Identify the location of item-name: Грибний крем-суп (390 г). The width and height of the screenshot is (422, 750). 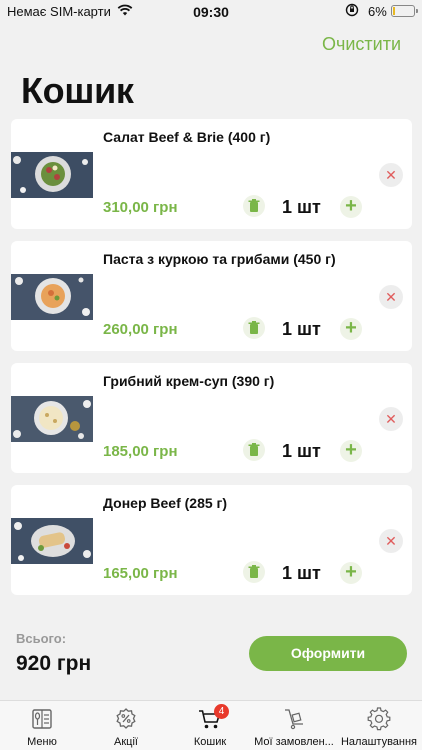
(189, 381).